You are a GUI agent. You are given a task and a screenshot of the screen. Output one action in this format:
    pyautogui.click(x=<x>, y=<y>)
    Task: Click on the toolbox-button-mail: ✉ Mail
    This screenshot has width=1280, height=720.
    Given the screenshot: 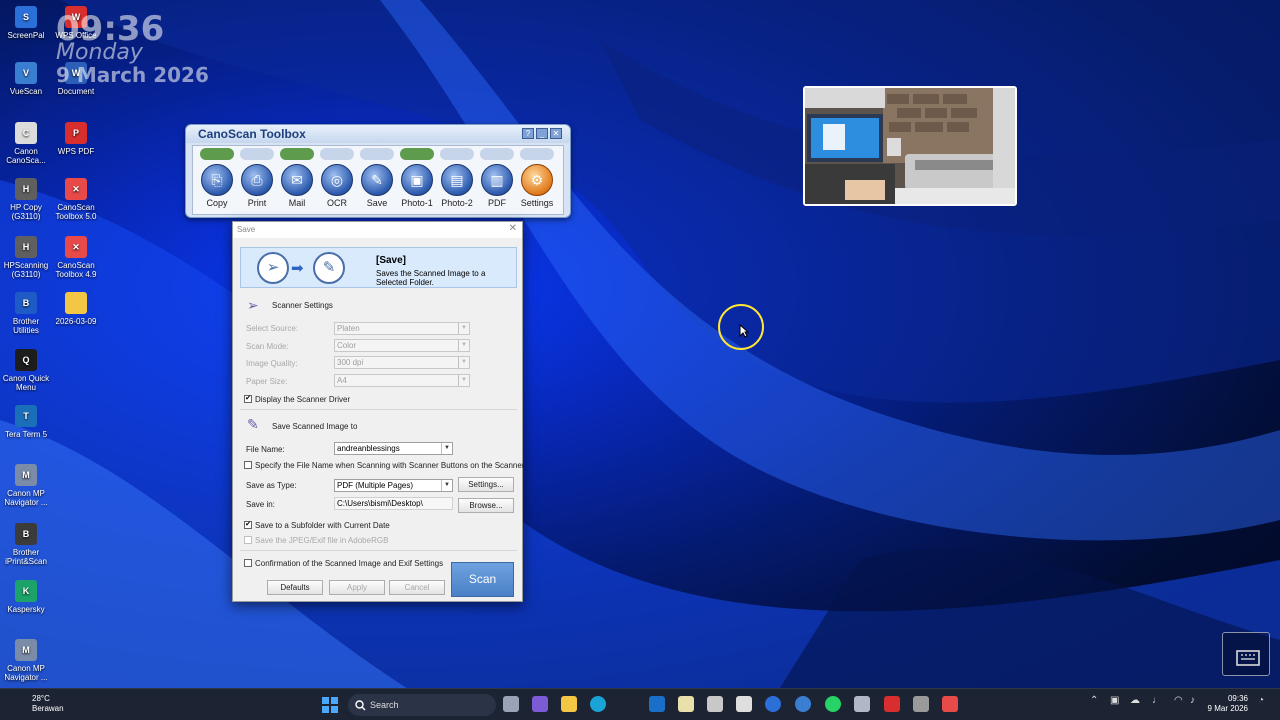 What is the action you would take?
    pyautogui.click(x=297, y=178)
    